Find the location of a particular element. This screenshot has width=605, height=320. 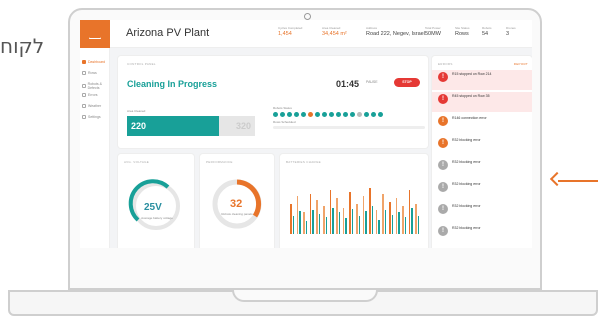

sidebar-item: Settings is located at coordinates (91, 117).